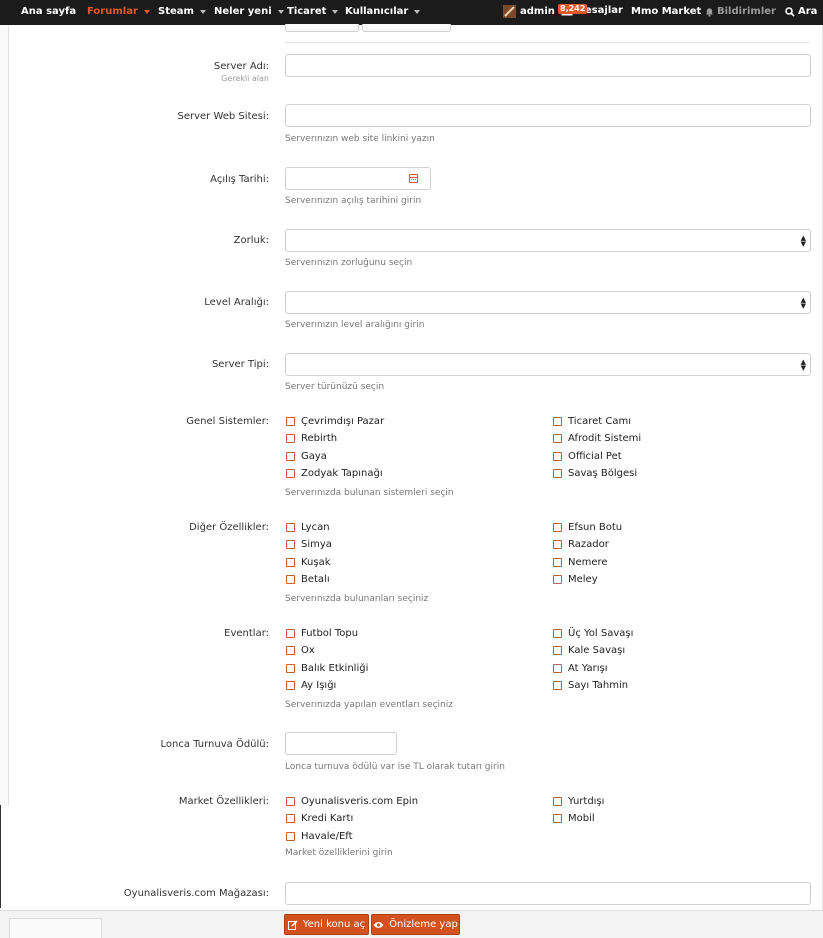 The width and height of the screenshot is (823, 938). What do you see at coordinates (343, 421) in the screenshot?
I see `checkbox-label: Çevrimdışı Pazar` at bounding box center [343, 421].